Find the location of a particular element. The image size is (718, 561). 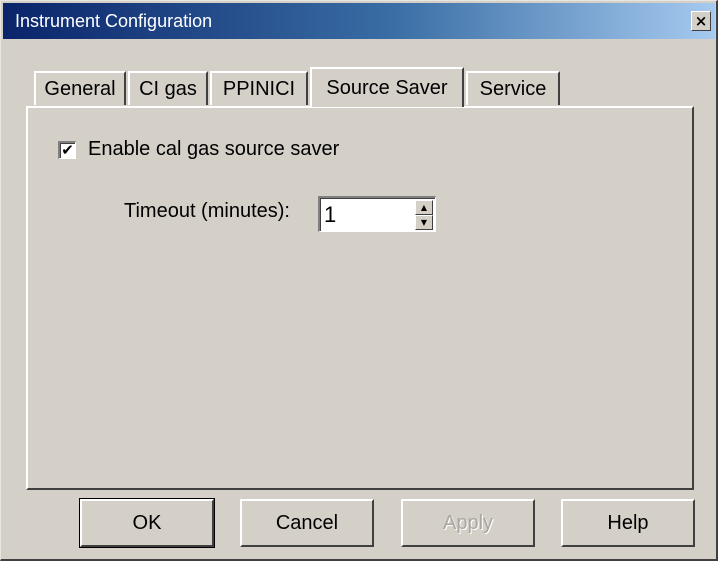

timeout-input: 1 is located at coordinates (330, 215).